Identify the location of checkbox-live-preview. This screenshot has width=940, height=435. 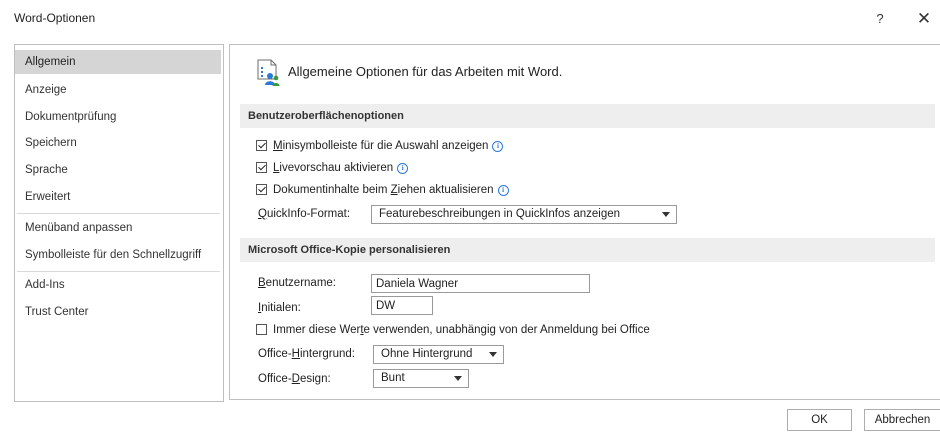
(261, 167).